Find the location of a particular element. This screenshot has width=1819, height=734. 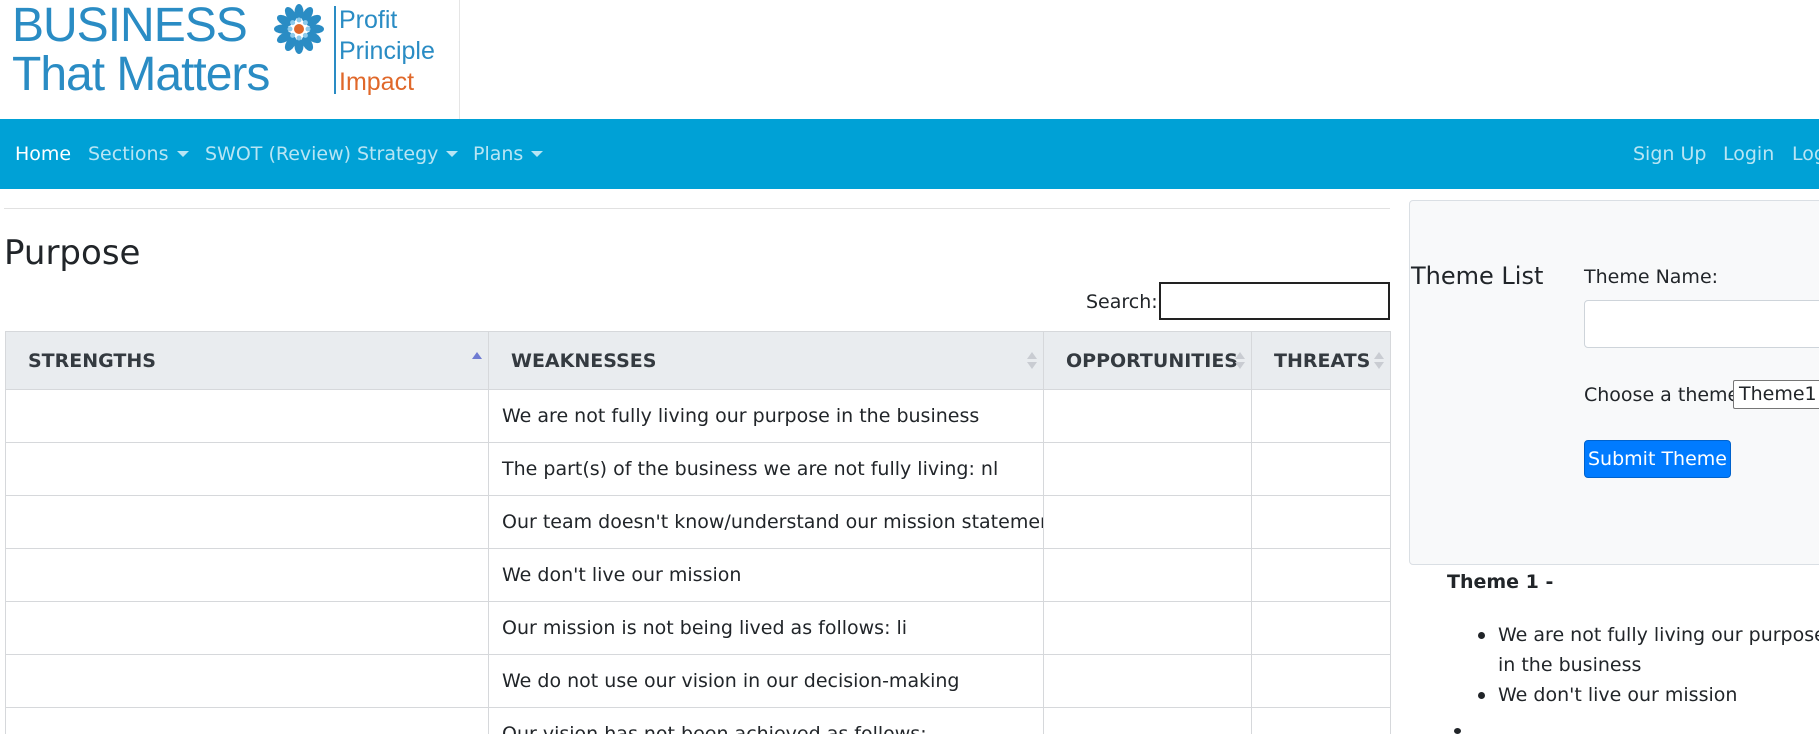

logo-wordmark: BUSINESS That Matters is located at coordinates (141, 50).